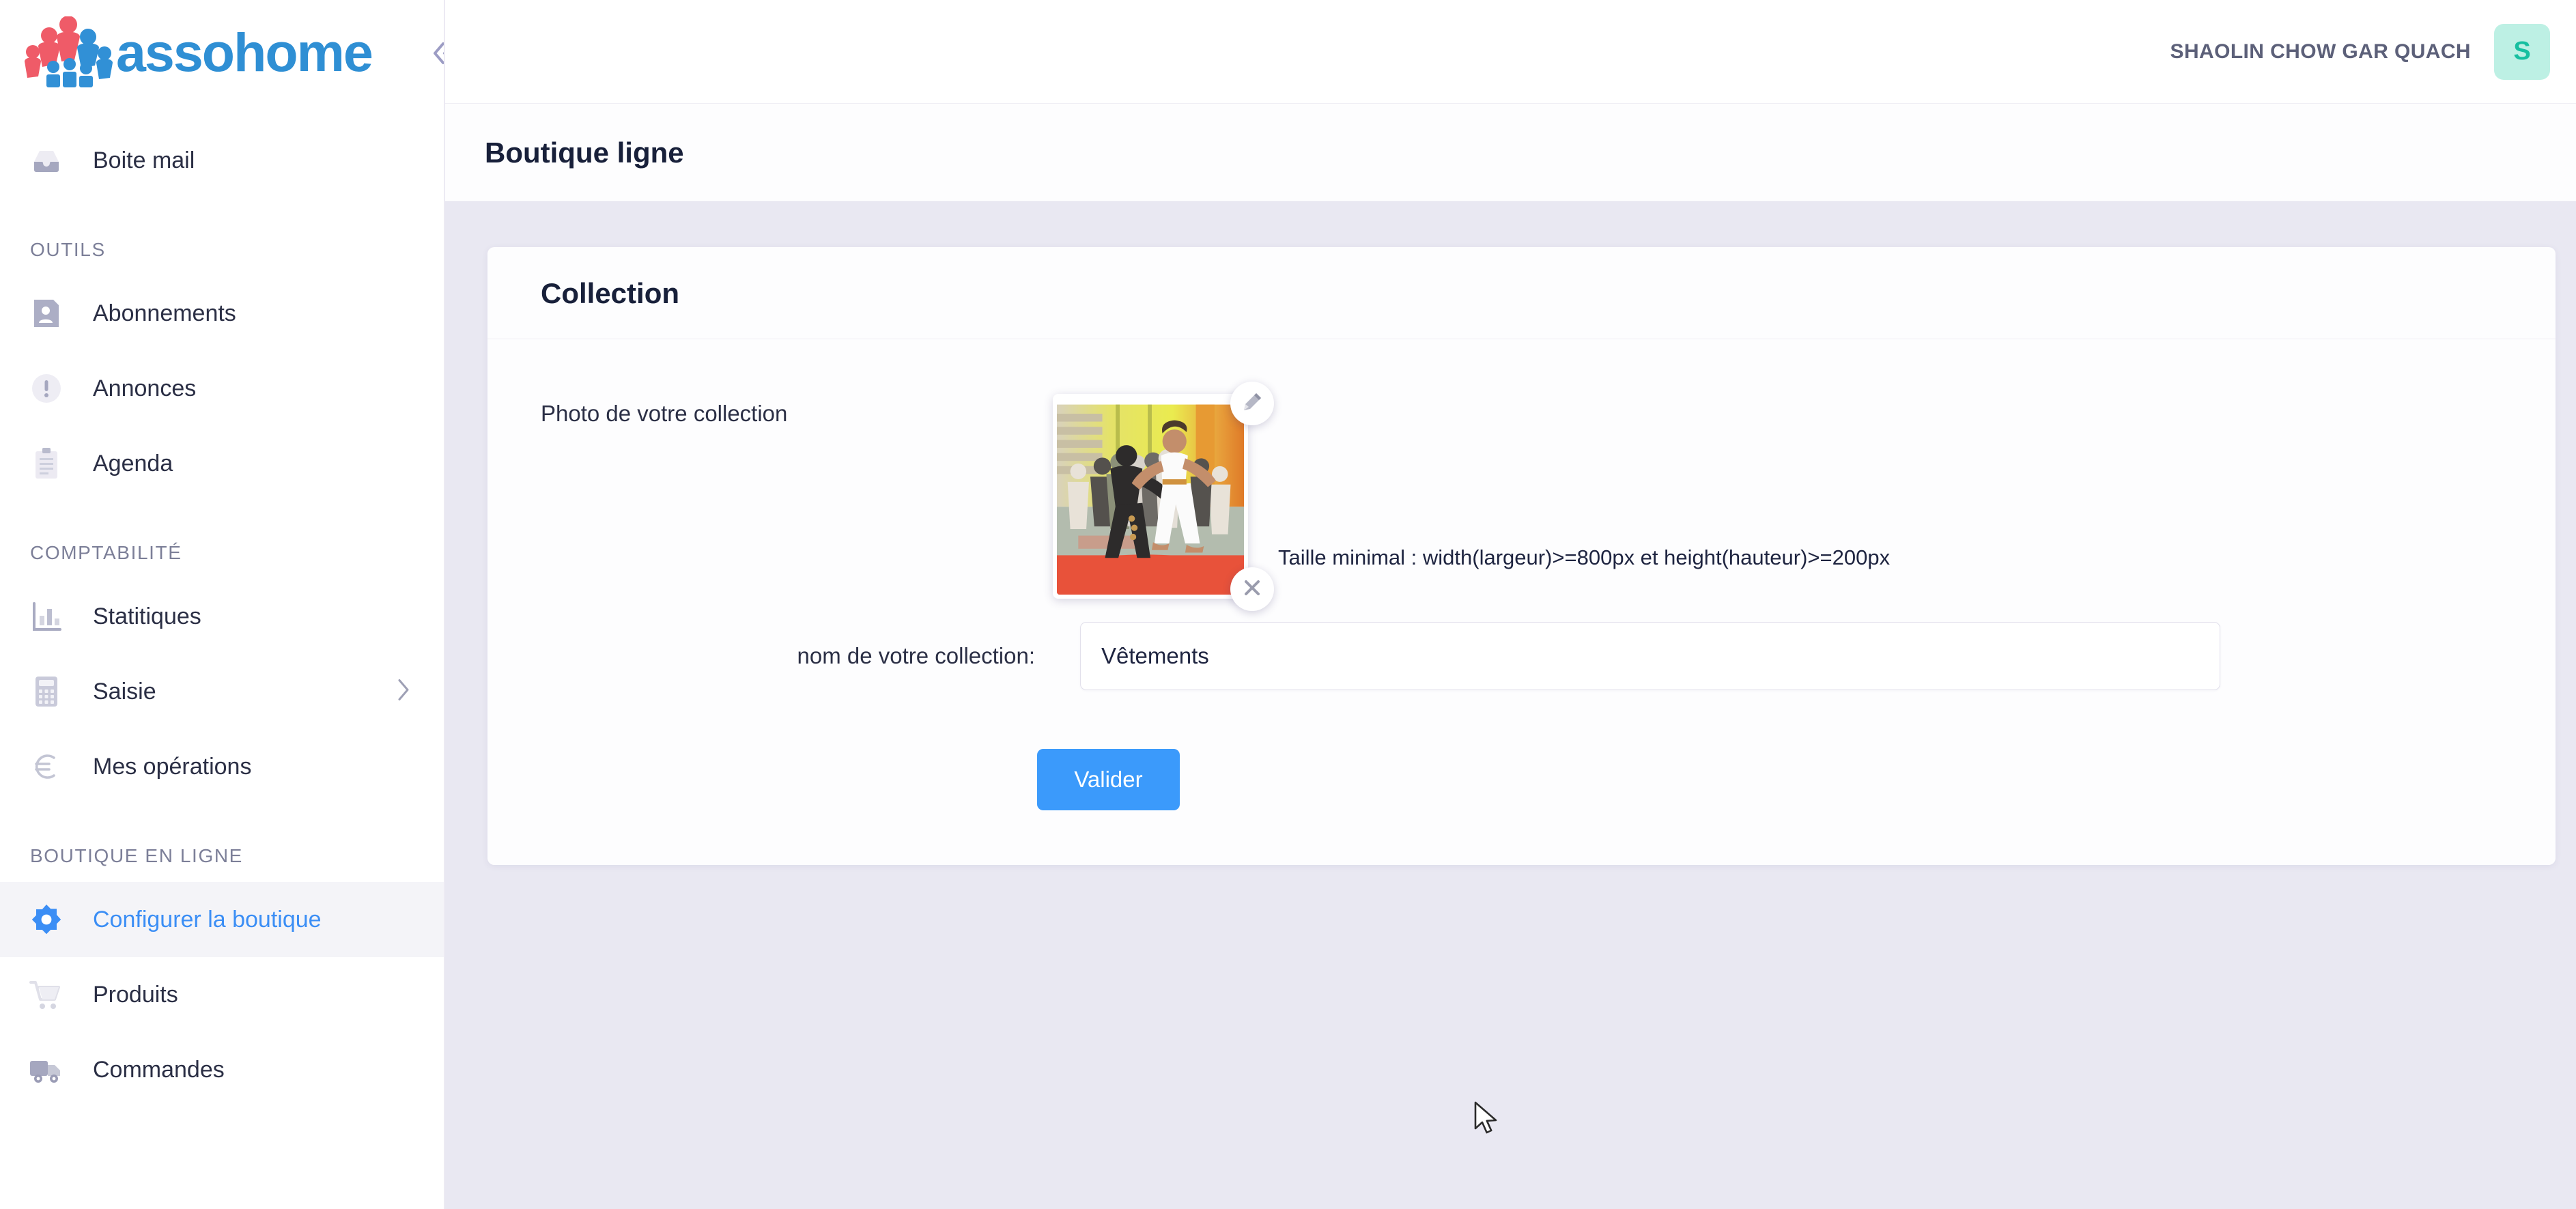 The height and width of the screenshot is (1209, 2576). Describe the element at coordinates (2320, 51) in the screenshot. I see `account-name: SHAOLIN CHOW GAR QUACH` at that location.